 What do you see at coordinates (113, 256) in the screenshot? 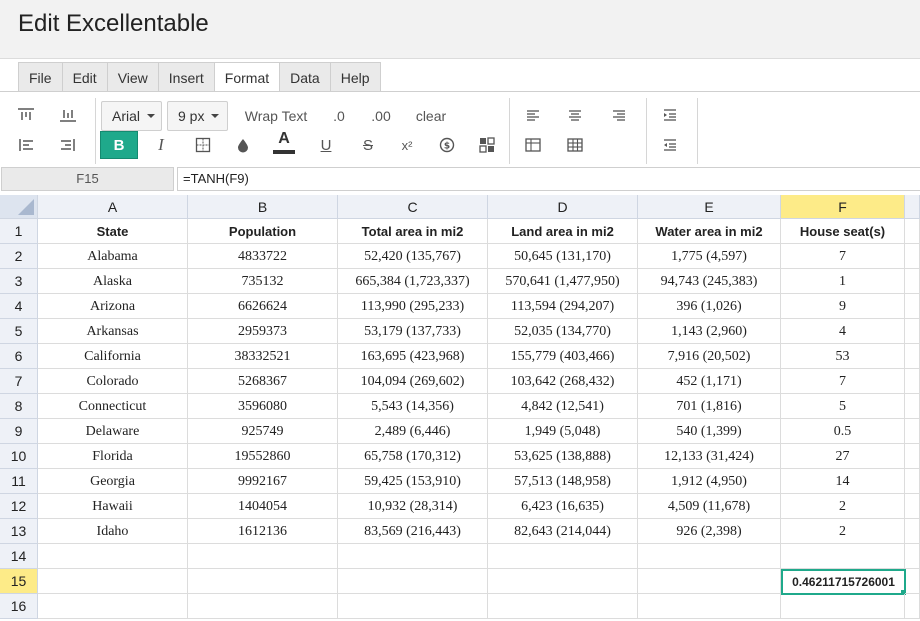
I see `table-cell: Alabama` at bounding box center [113, 256].